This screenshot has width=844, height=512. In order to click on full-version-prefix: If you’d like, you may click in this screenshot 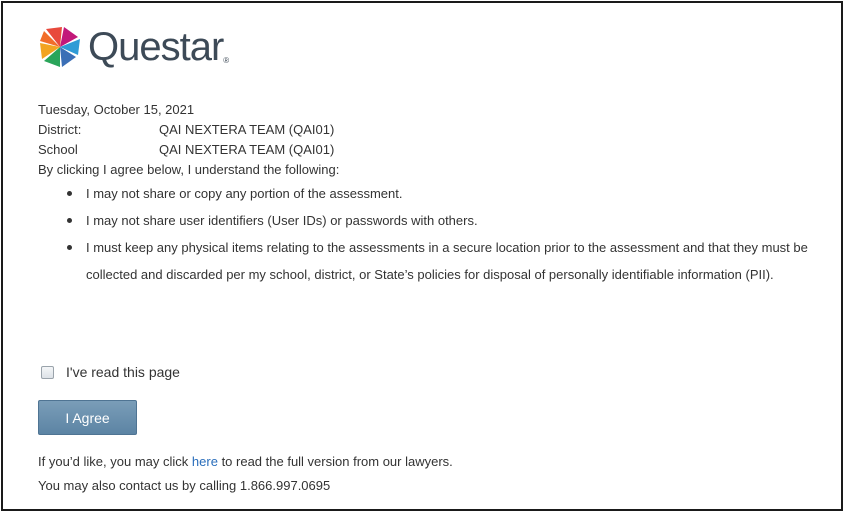, I will do `click(113, 461)`.